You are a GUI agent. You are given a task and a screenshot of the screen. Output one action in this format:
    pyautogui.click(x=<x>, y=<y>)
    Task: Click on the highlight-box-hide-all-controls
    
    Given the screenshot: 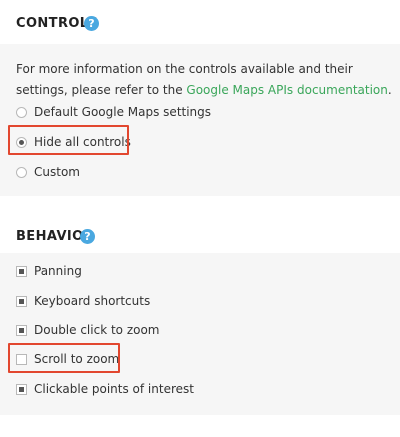 What is the action you would take?
    pyautogui.click(x=68, y=140)
    